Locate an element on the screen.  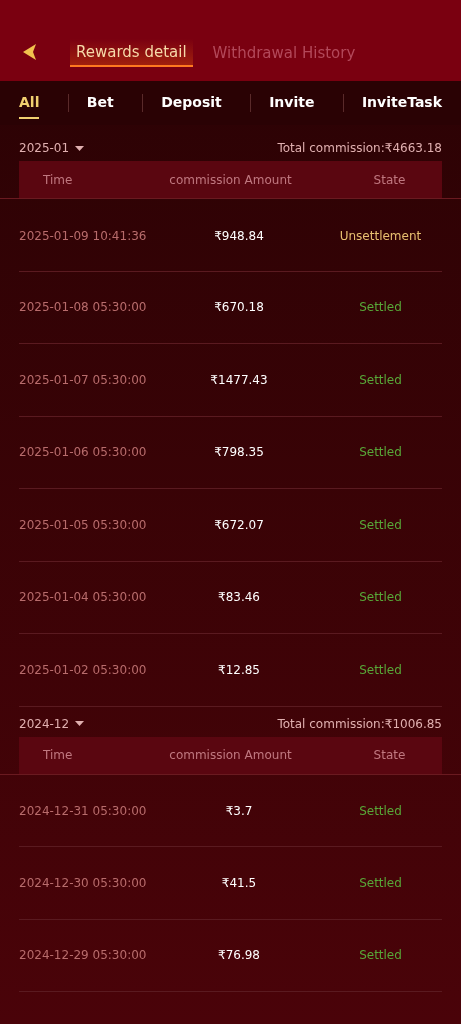
filter-tab: InviteTask is located at coordinates (401, 103).